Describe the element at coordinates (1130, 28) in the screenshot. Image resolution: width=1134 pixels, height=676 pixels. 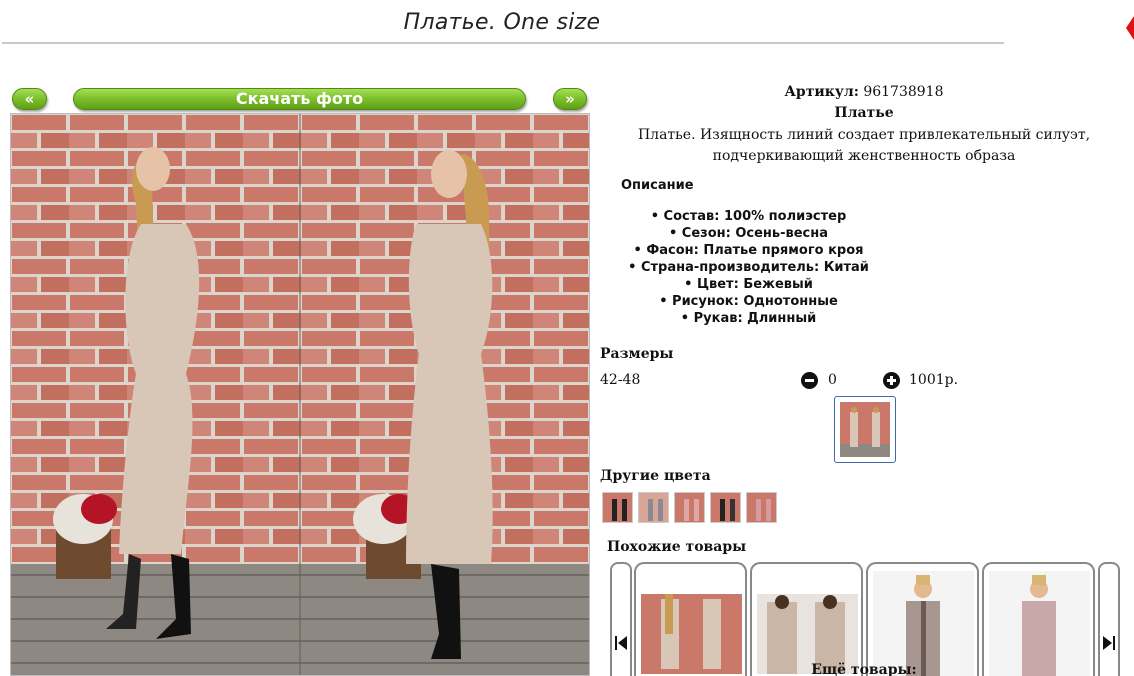
I see `close-icon` at that location.